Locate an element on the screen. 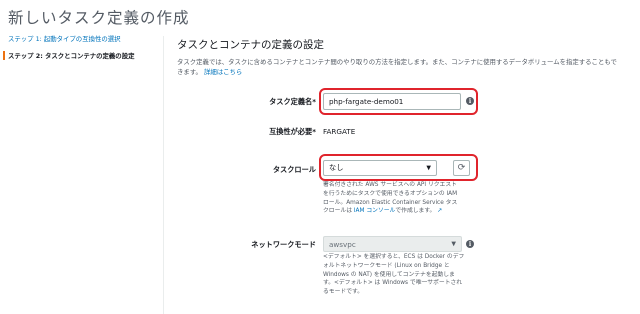 The height and width of the screenshot is (314, 640). compatibility-value: FARGATE is located at coordinates (339, 131).